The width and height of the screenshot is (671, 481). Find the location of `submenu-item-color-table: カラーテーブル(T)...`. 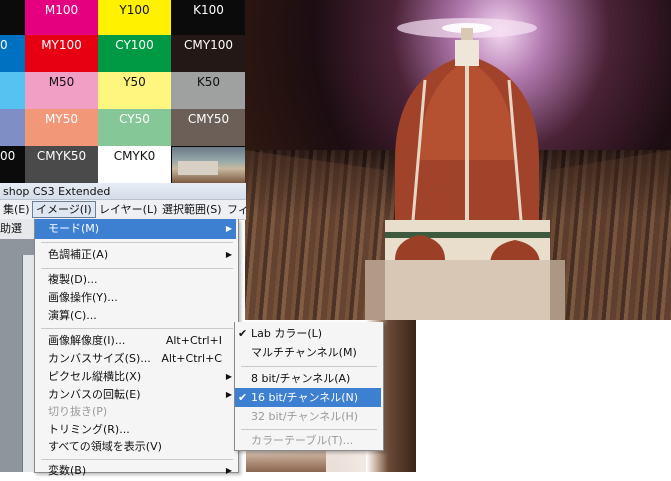

submenu-item-color-table: カラーテーブル(T)... is located at coordinates (308, 440).